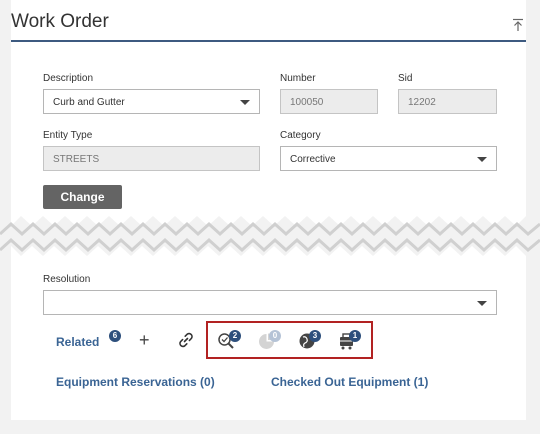  I want to click on equipment-count-badge: 1, so click(355, 336).